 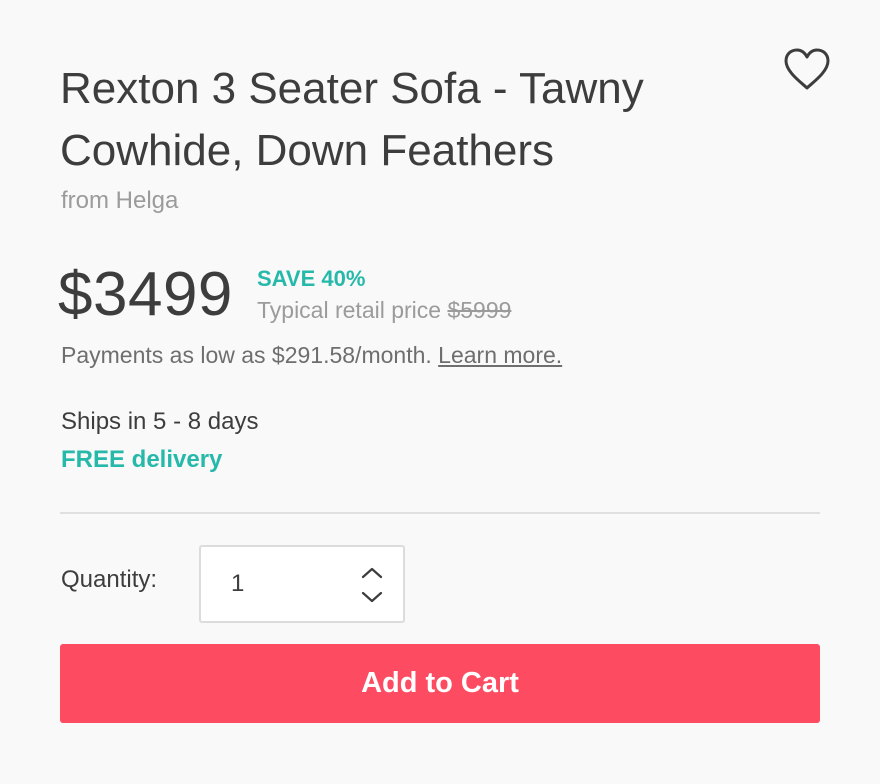 What do you see at coordinates (311, 278) in the screenshot?
I see `savings-badge: SAVE 40%` at bounding box center [311, 278].